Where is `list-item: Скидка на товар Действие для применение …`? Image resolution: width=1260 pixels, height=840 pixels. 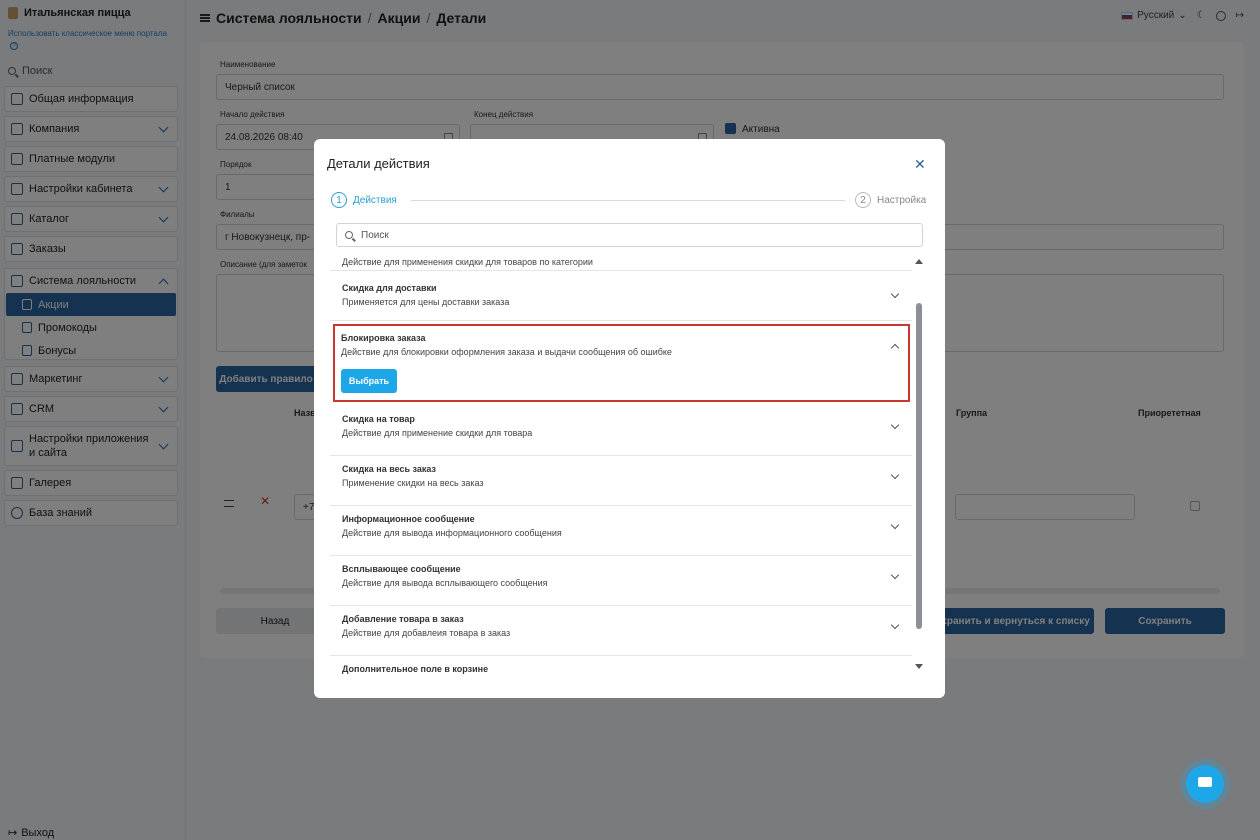 list-item: Скидка на товар Действие для применение … is located at coordinates (621, 431).